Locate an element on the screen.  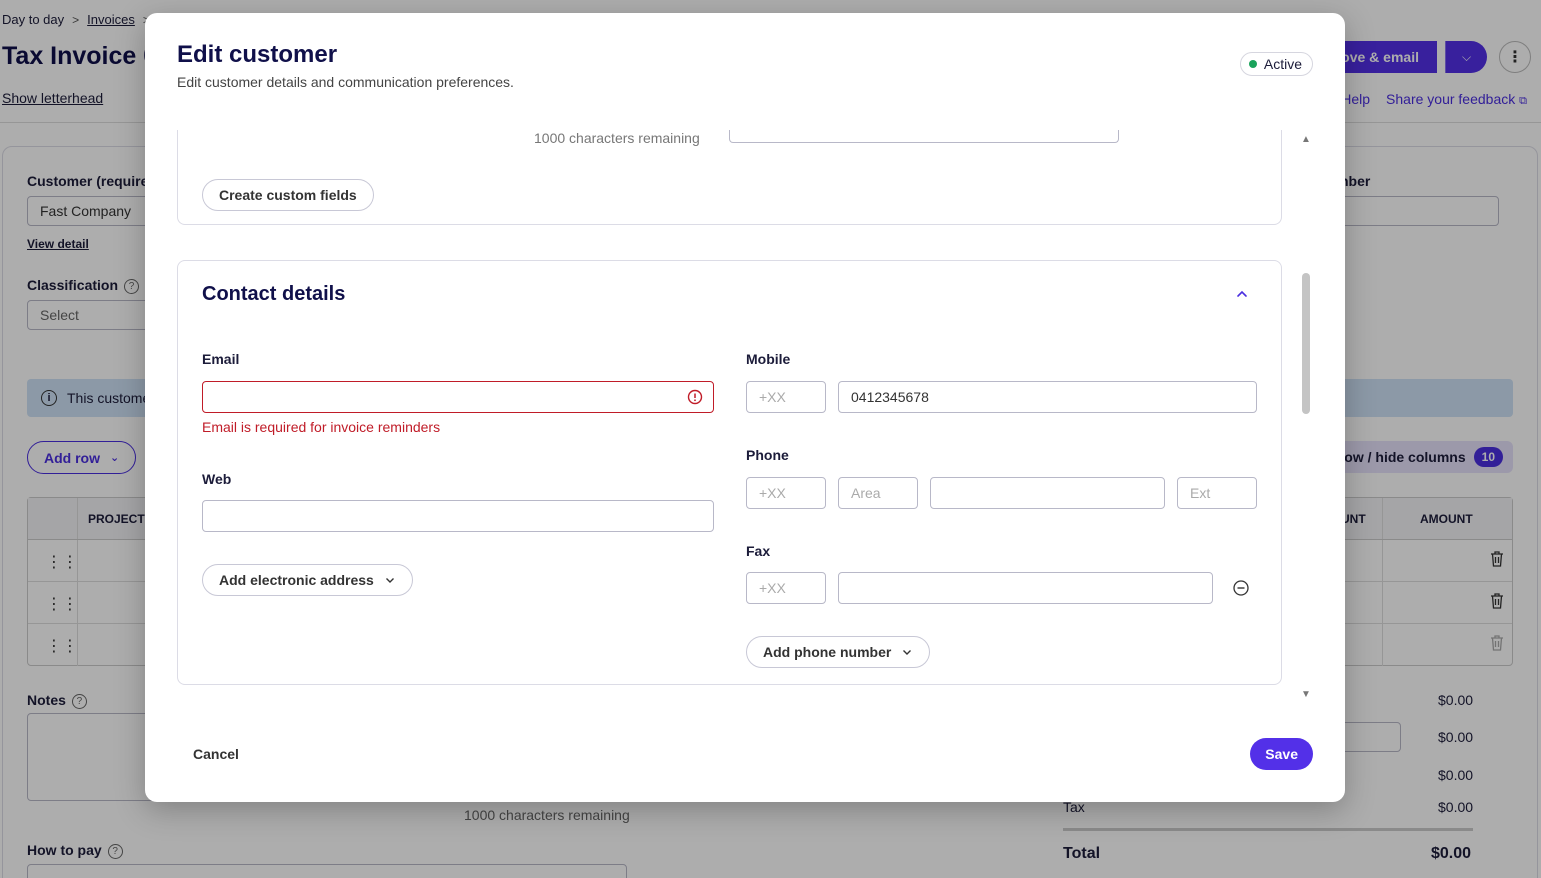
scrollbar-thumb is located at coordinates (1306, 343).